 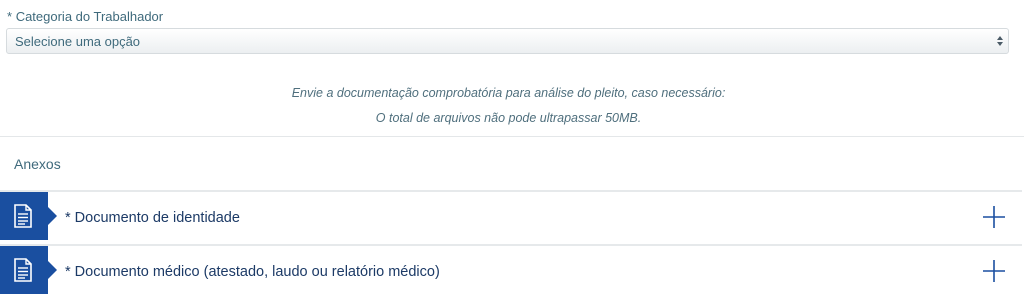 What do you see at coordinates (512, 136) in the screenshot?
I see `section-divider` at bounding box center [512, 136].